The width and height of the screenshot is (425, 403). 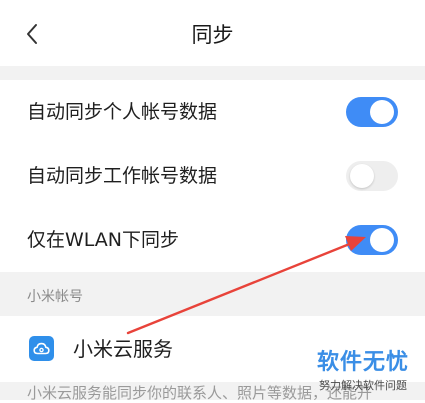 I want to click on watermark-title: 软件无忧, so click(x=362, y=362).